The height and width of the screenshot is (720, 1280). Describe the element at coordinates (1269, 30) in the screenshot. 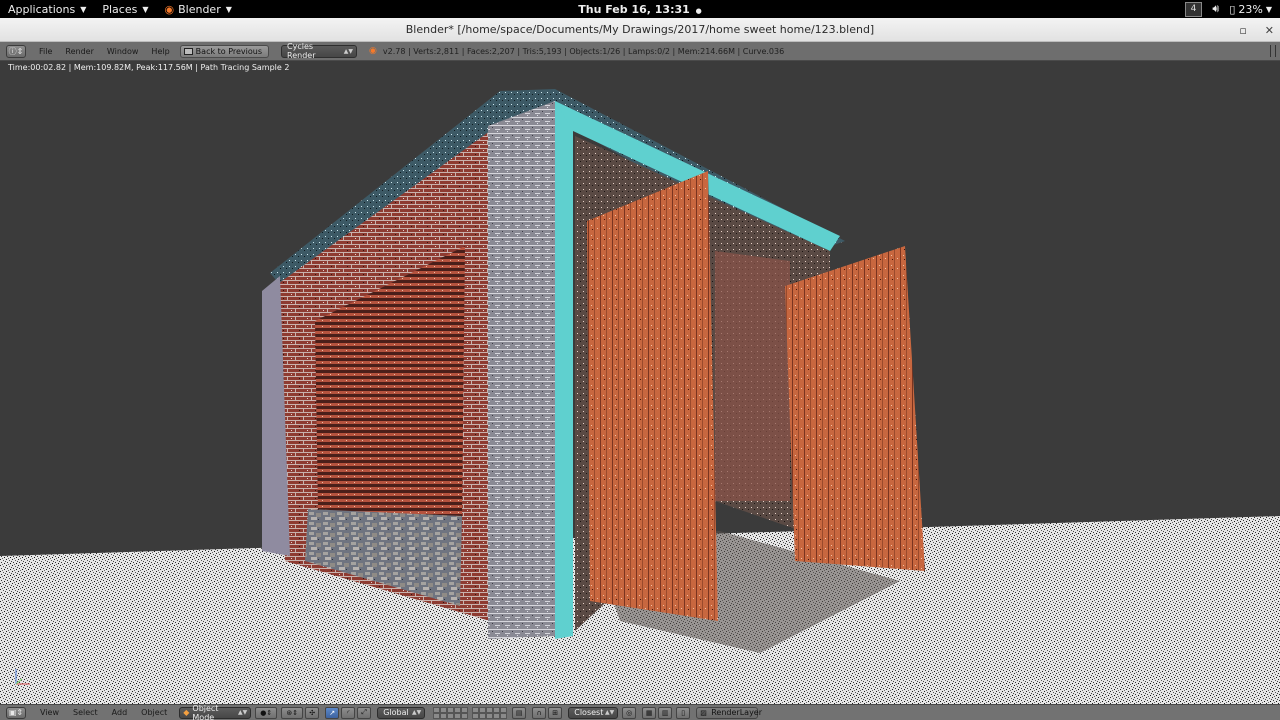

I see `close-icon: ✕` at that location.